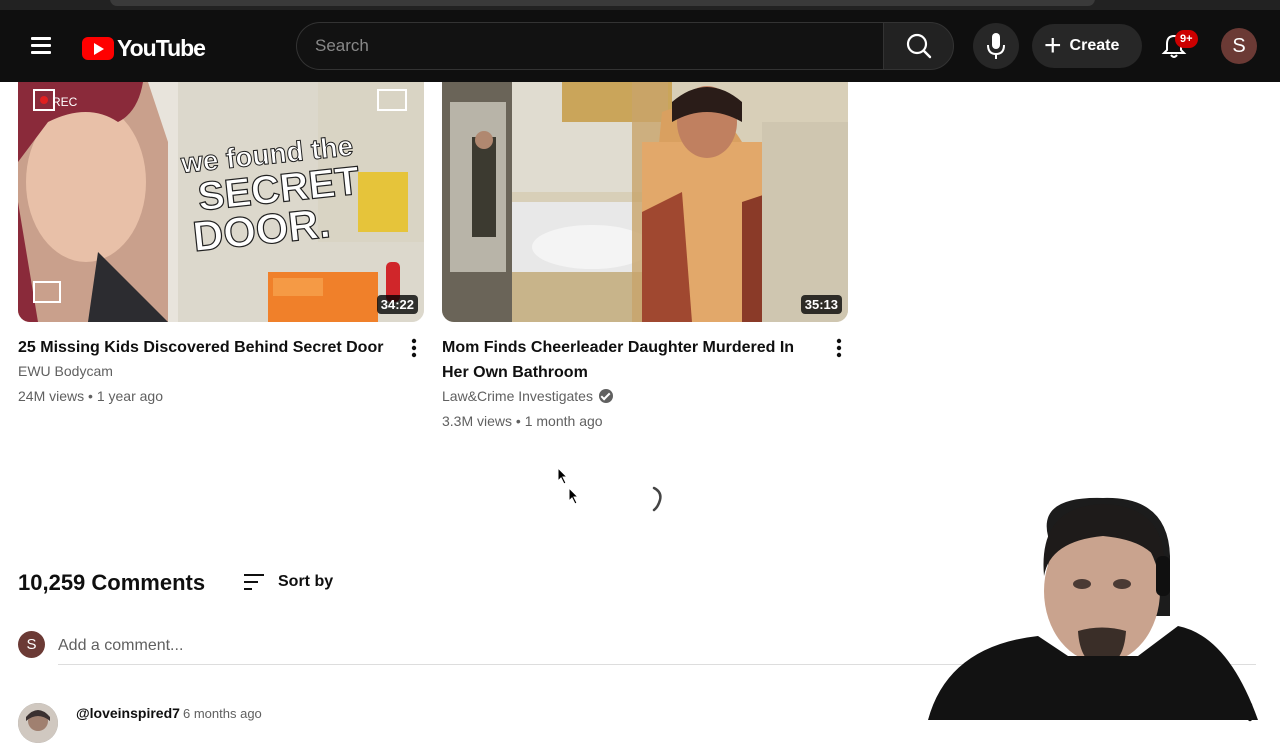 The width and height of the screenshot is (1280, 743). Describe the element at coordinates (65, 371) in the screenshot. I see `video-channel: EWU Bodycam` at that location.